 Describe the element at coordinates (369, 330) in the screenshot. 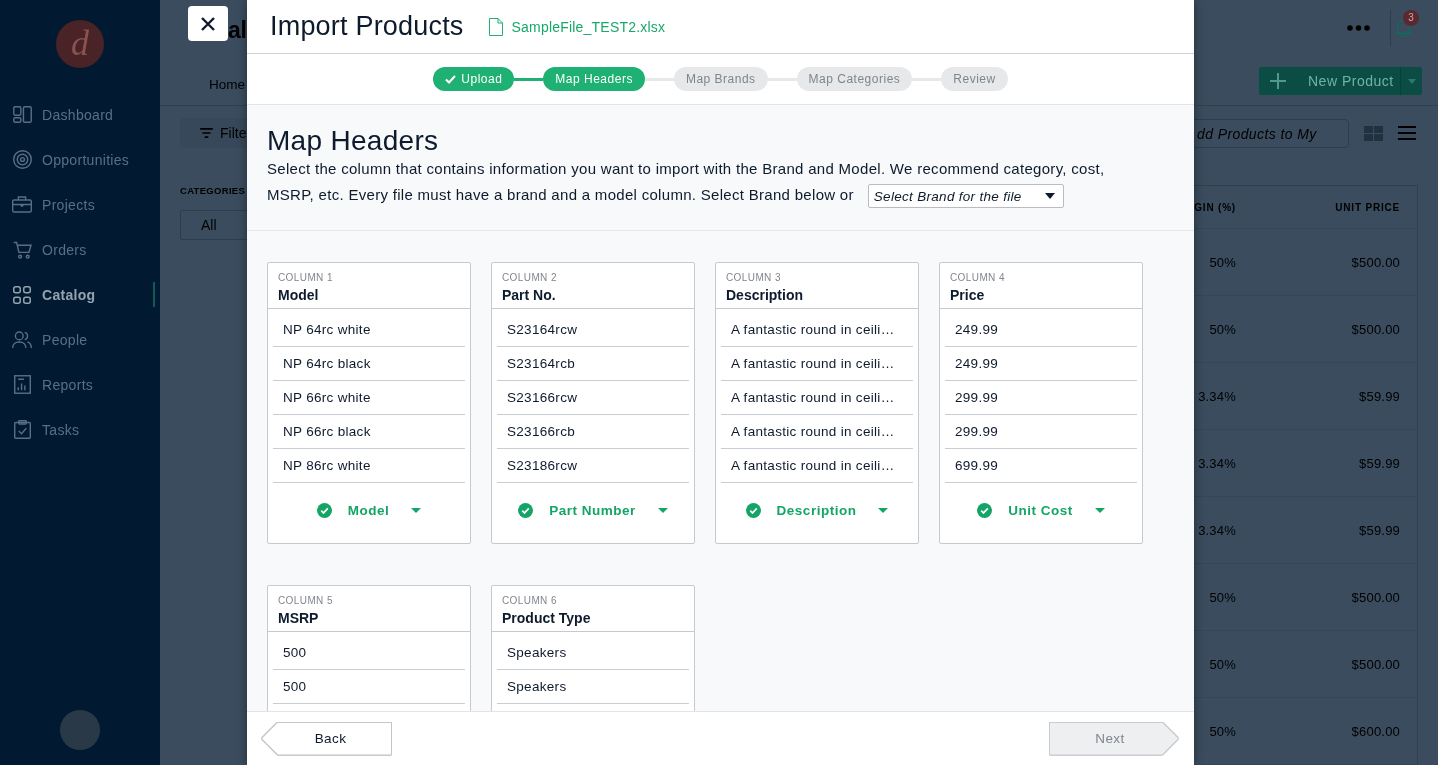

I see `sample-value: NP 64rc white` at that location.